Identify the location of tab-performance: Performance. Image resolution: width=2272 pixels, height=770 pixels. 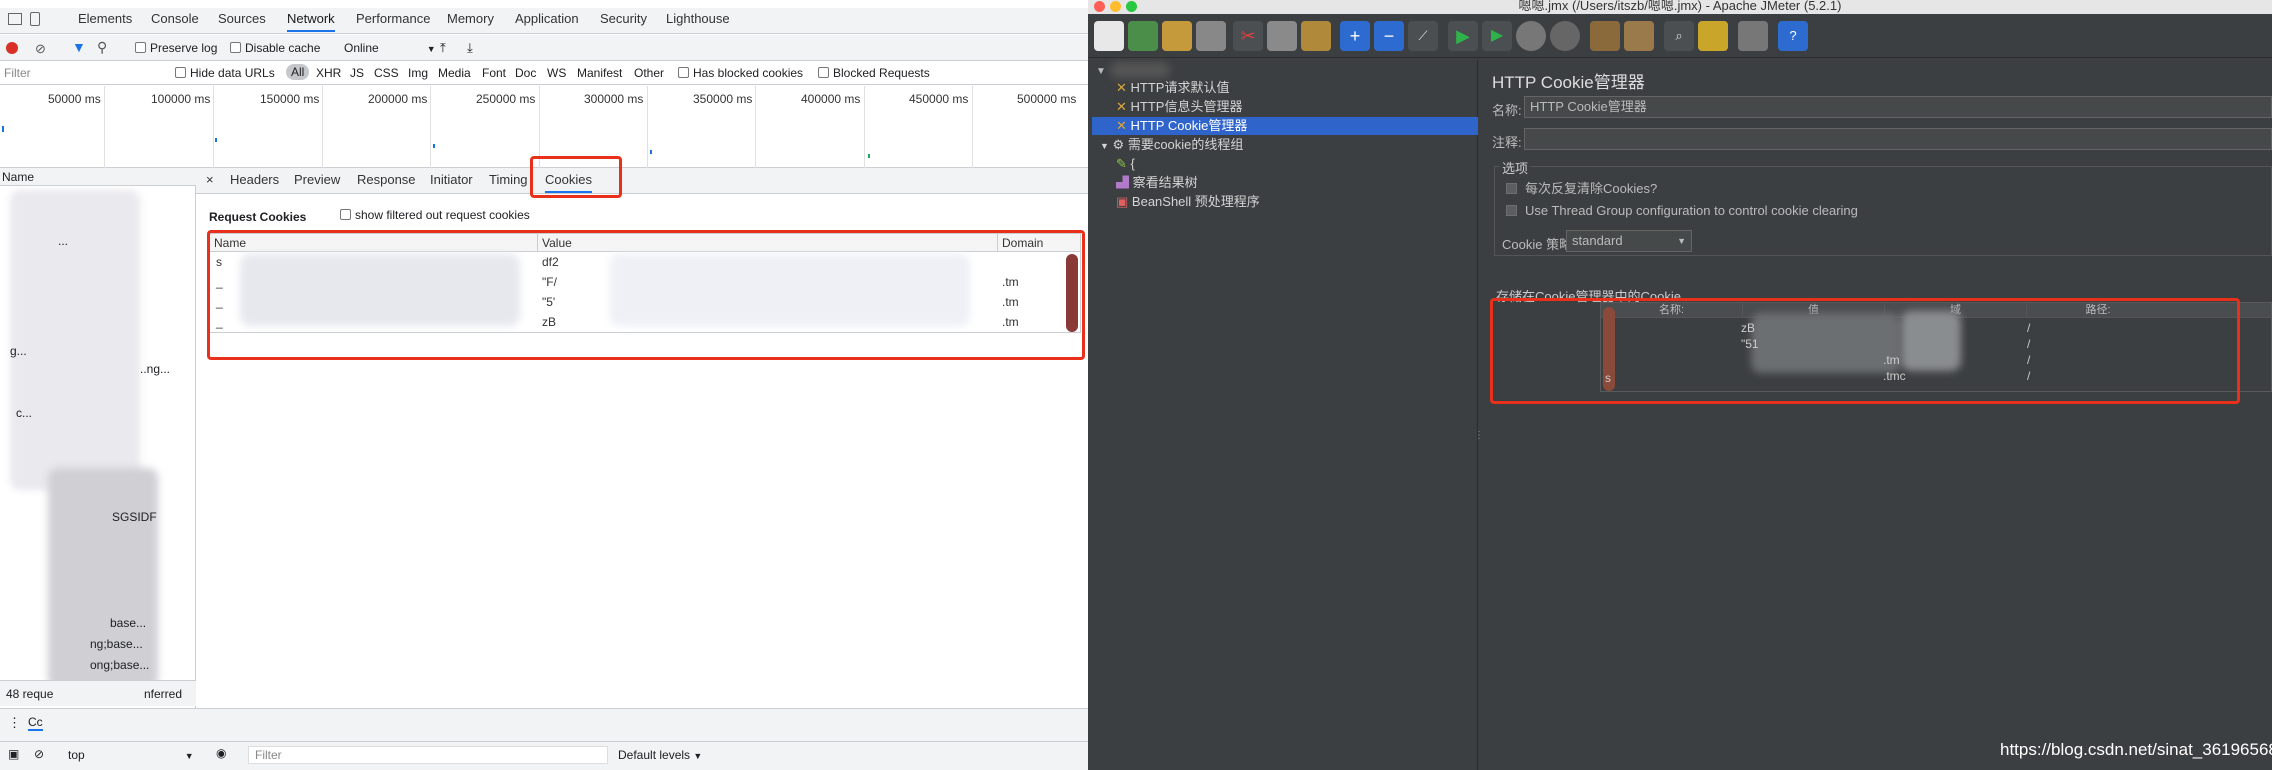
(393, 18).